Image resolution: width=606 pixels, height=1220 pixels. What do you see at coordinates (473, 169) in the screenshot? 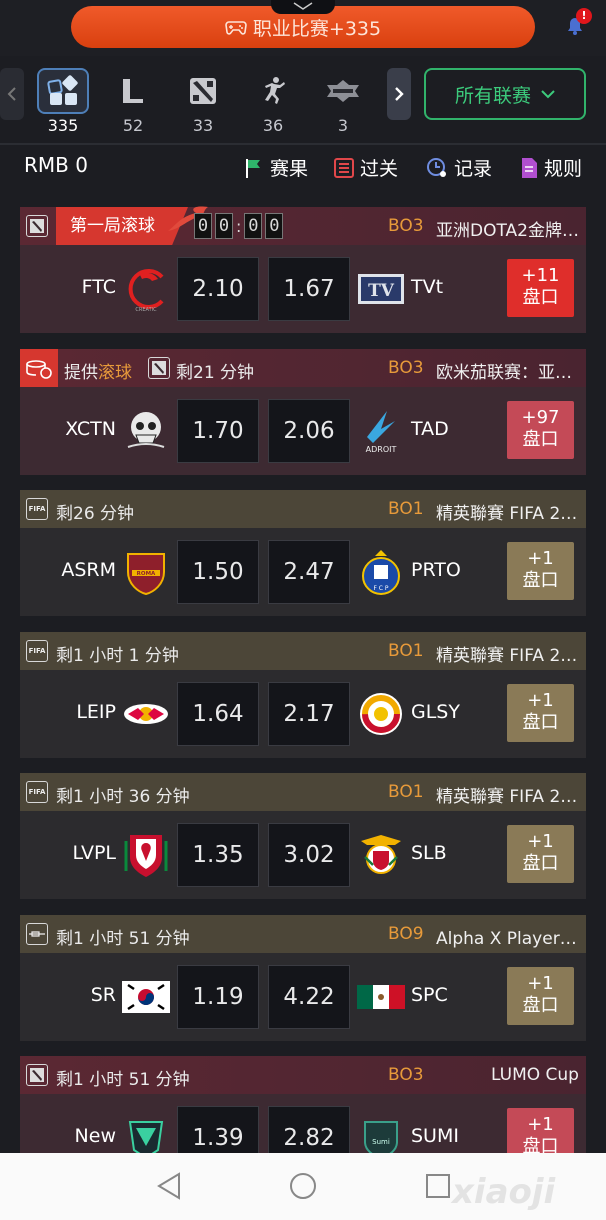
I see `records-label: 记录` at bounding box center [473, 169].